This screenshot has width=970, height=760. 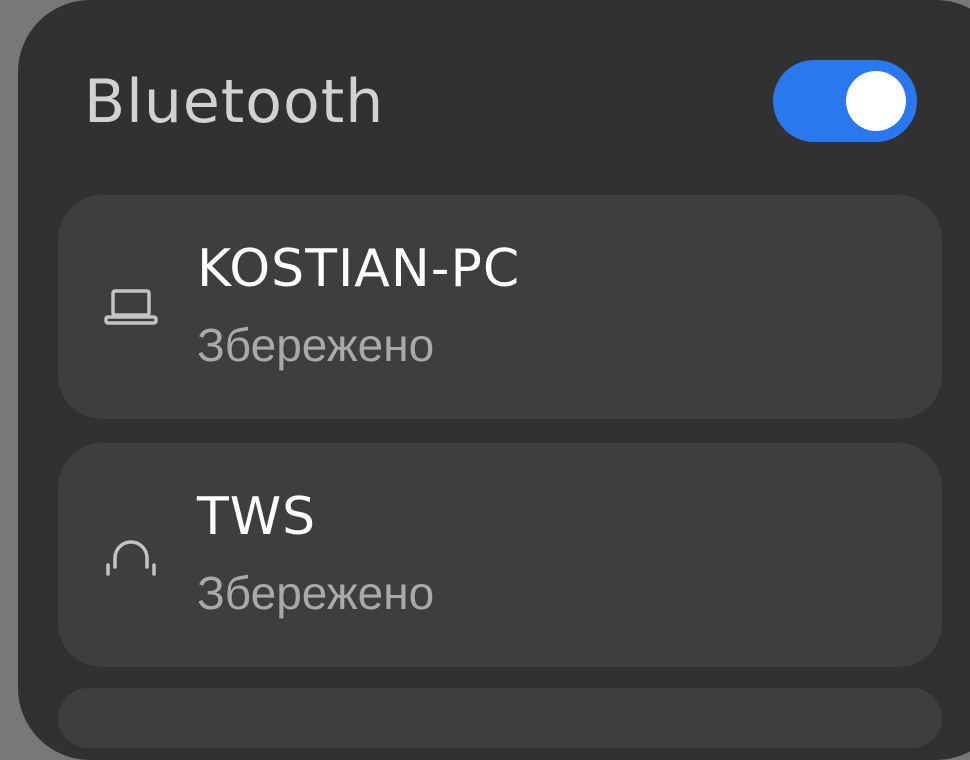 What do you see at coordinates (257, 517) in the screenshot?
I see `device-name: TWS` at bounding box center [257, 517].